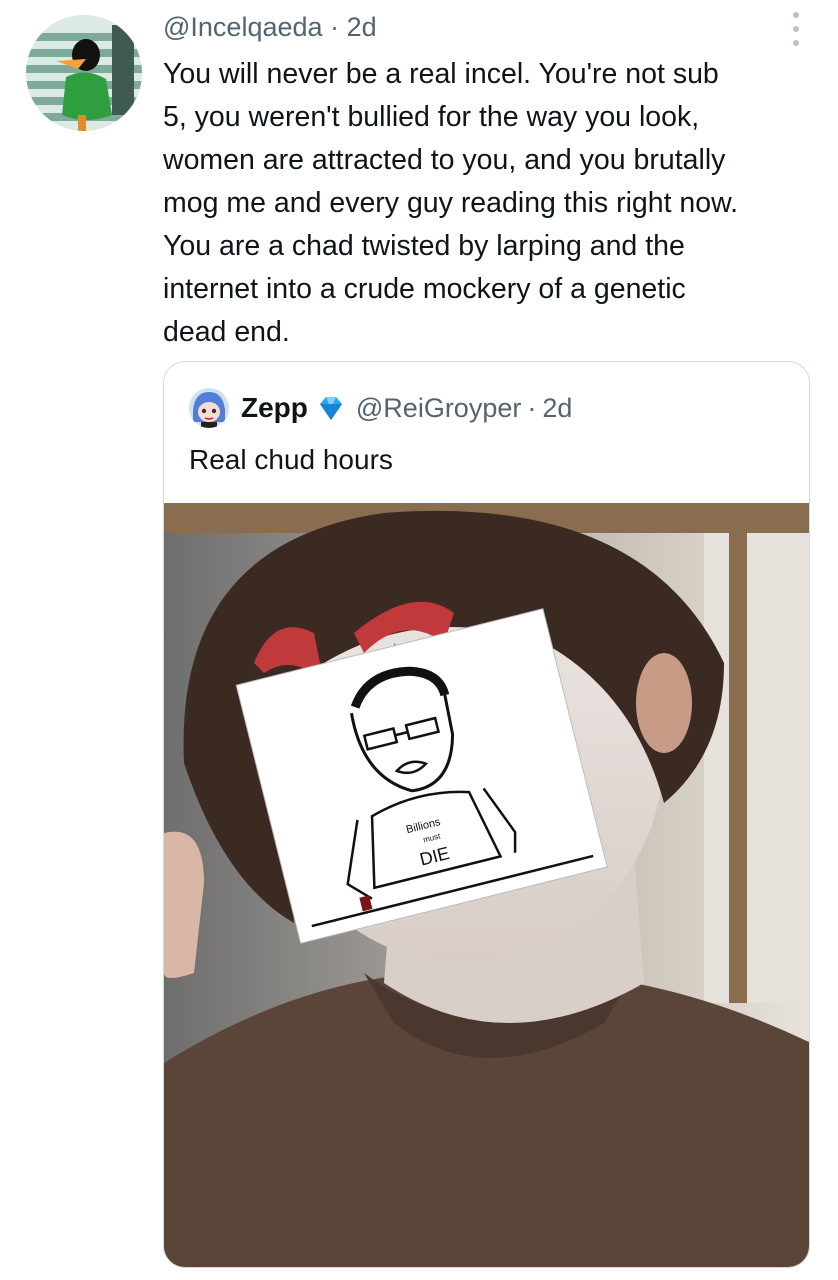  I want to click on author-avatar, so click(84, 73).